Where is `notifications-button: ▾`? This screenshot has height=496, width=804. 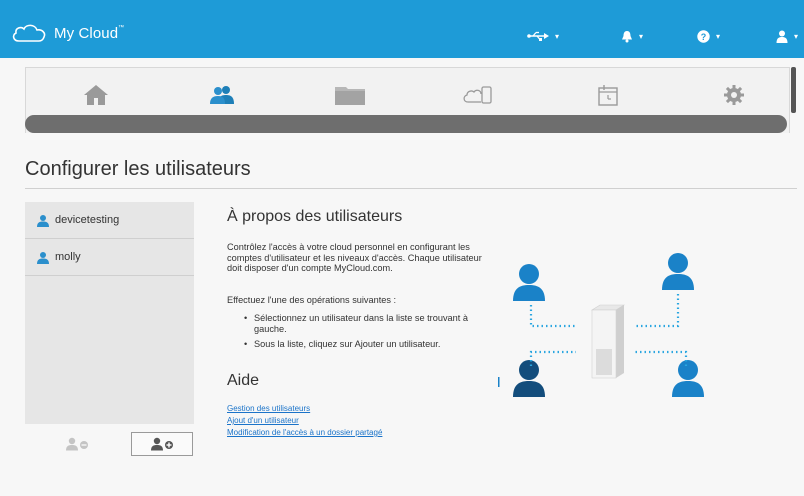
notifications-button: ▾ is located at coordinates (632, 36).